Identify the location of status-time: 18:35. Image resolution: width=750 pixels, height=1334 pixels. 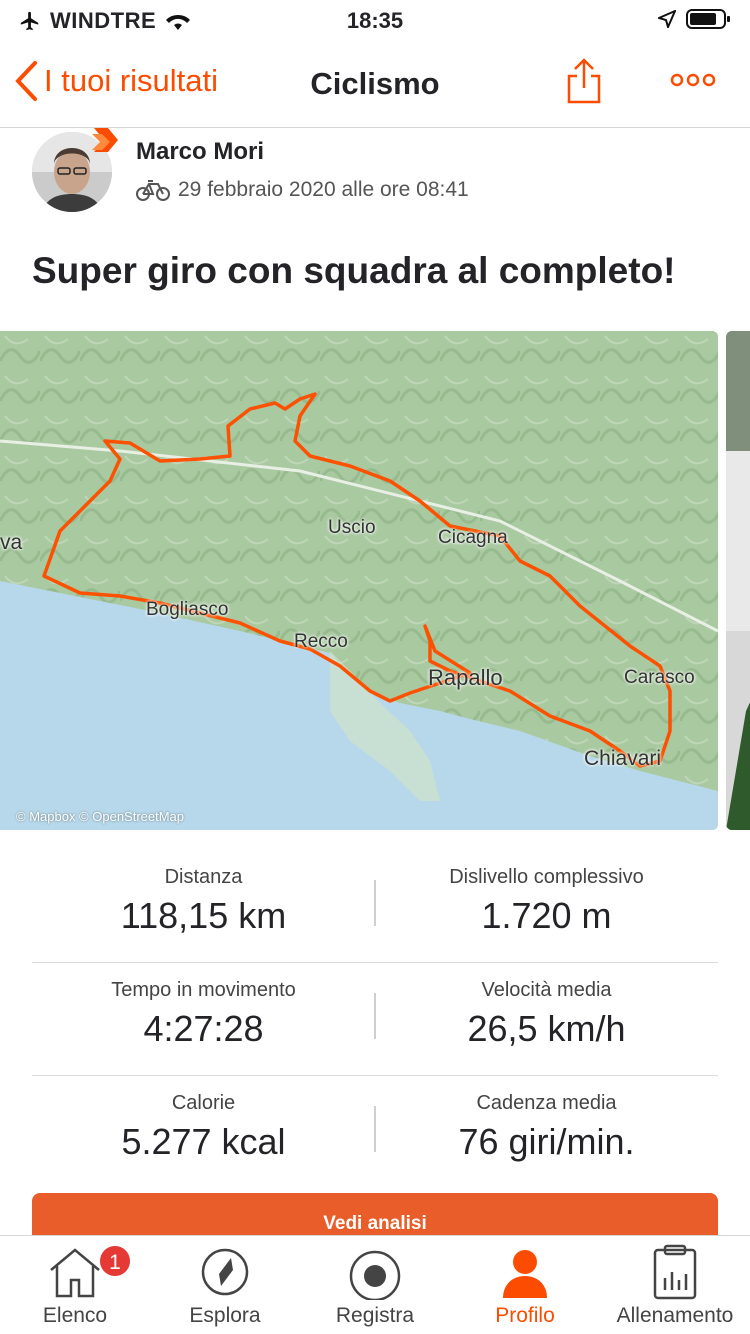
(375, 20).